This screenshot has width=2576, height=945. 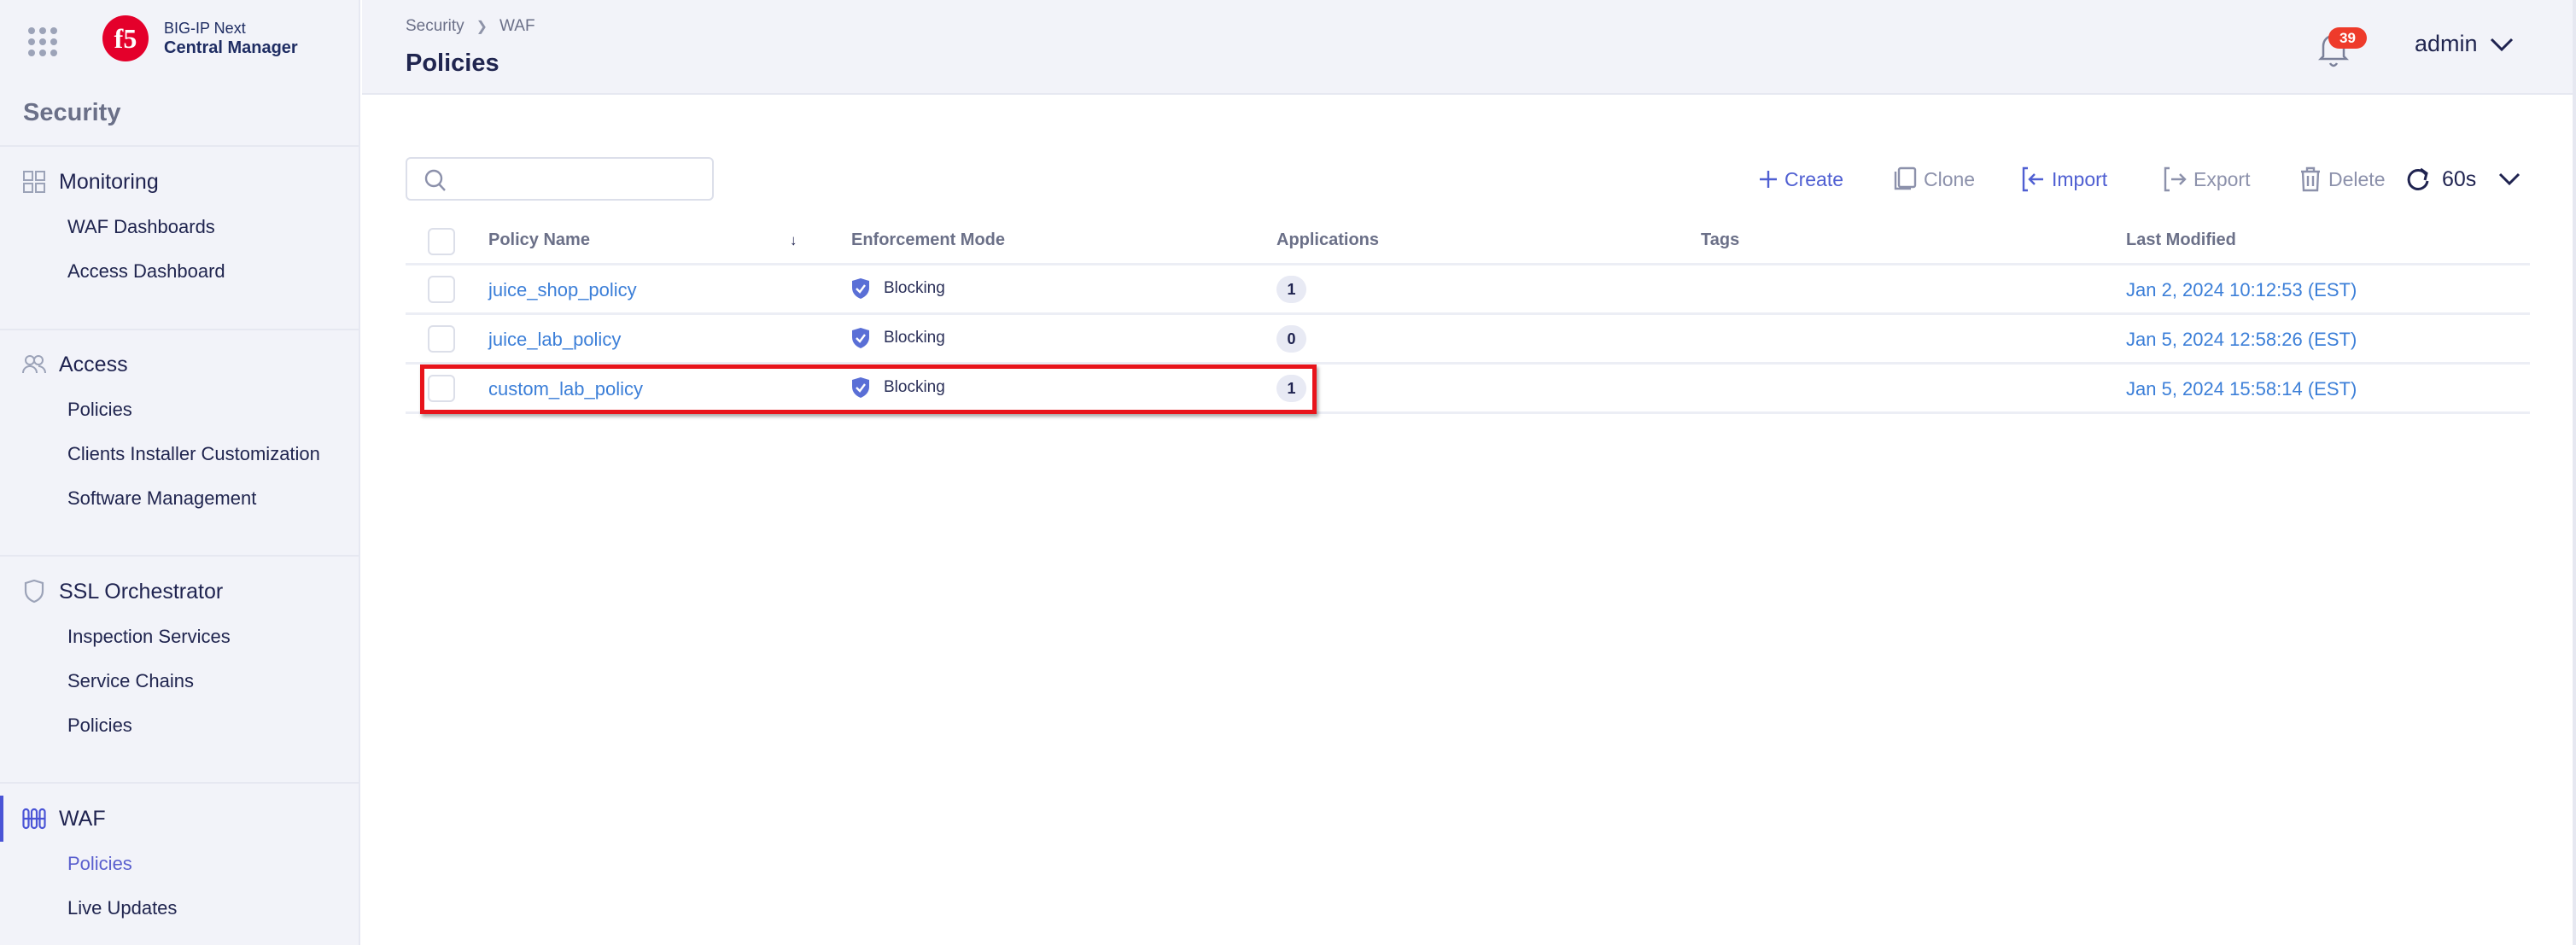 What do you see at coordinates (141, 591) in the screenshot?
I see `sidebar-section-label: SSL Orchestrator` at bounding box center [141, 591].